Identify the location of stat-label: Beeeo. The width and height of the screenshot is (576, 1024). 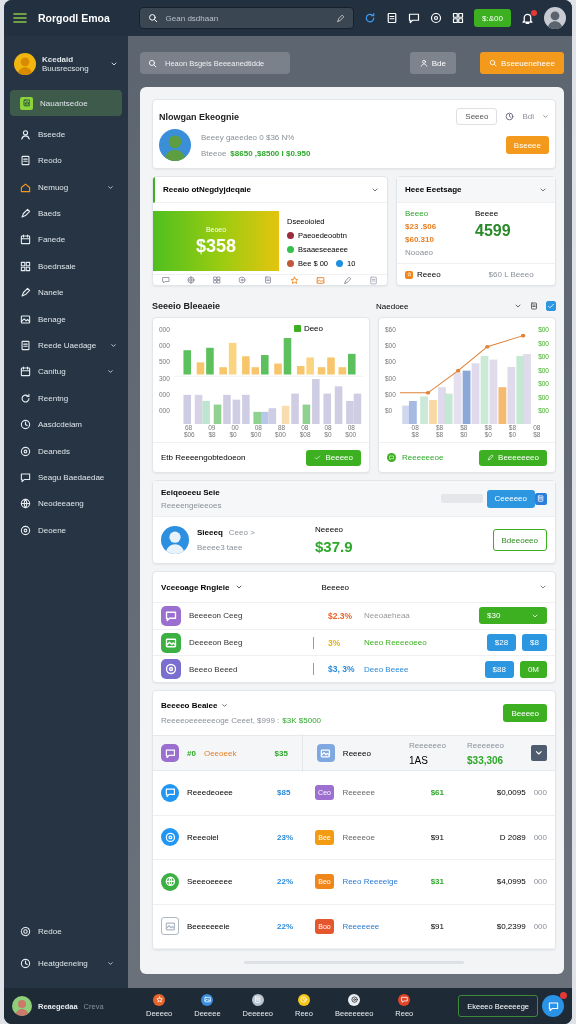
(417, 213).